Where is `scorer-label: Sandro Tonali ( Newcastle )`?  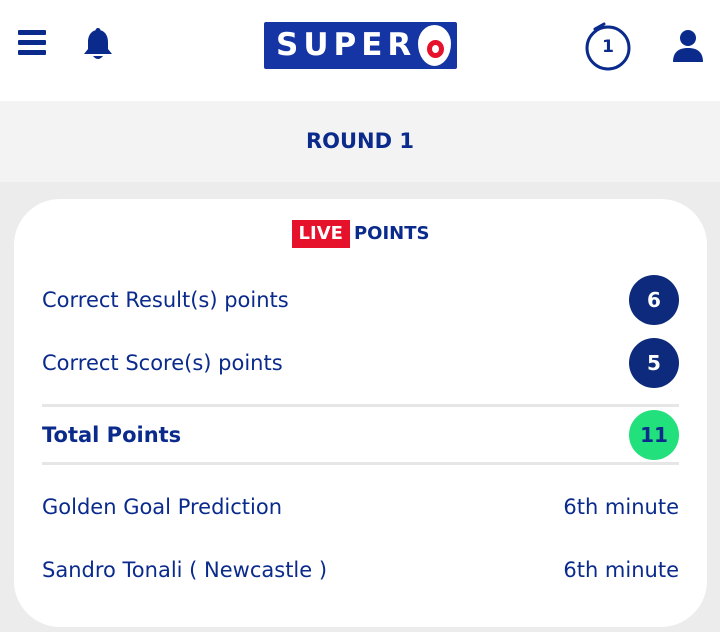
scorer-label: Sandro Tonali ( Newcastle ) is located at coordinates (185, 570).